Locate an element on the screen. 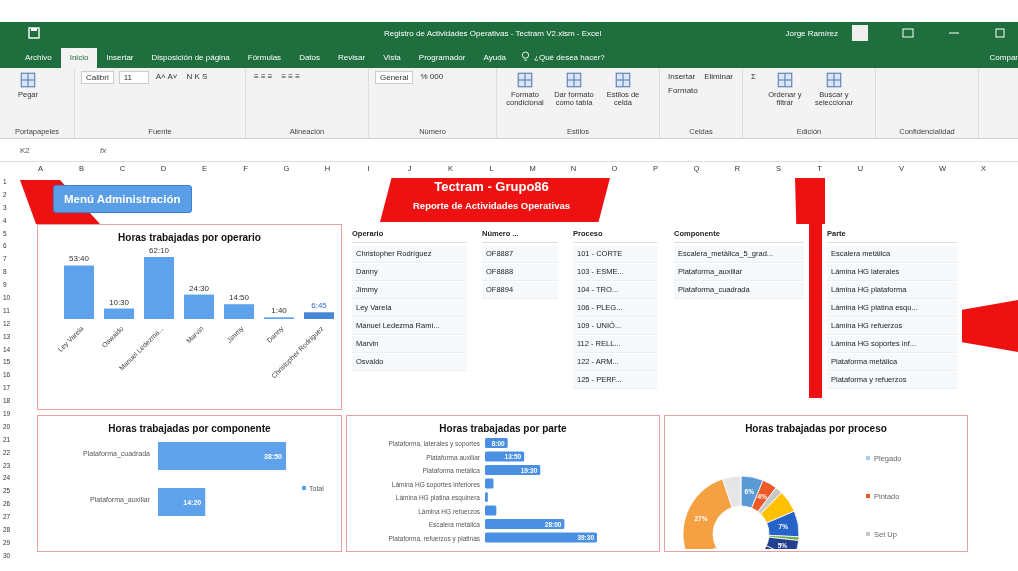 The width and height of the screenshot is (1018, 571). ribbon-button: Insertar is located at coordinates (682, 76).